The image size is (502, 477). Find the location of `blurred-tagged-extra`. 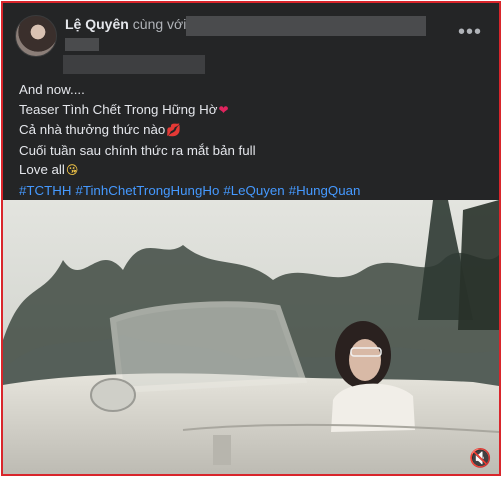

blurred-tagged-extra is located at coordinates (82, 44).